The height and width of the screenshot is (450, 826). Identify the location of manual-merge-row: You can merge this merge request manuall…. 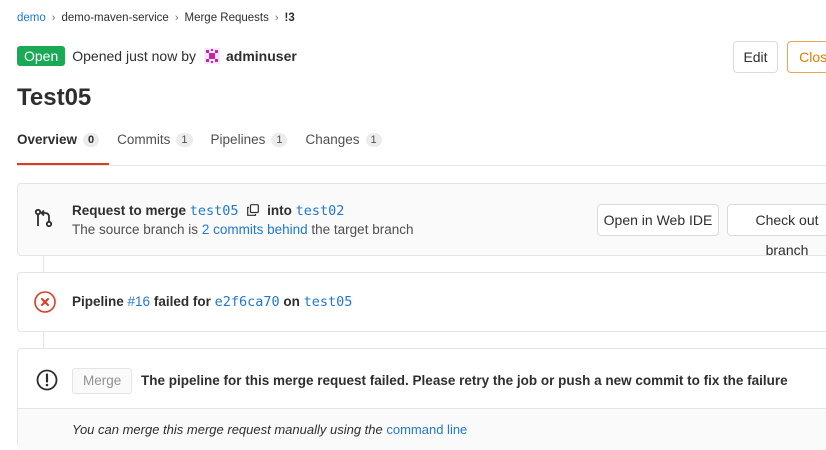
(422, 429).